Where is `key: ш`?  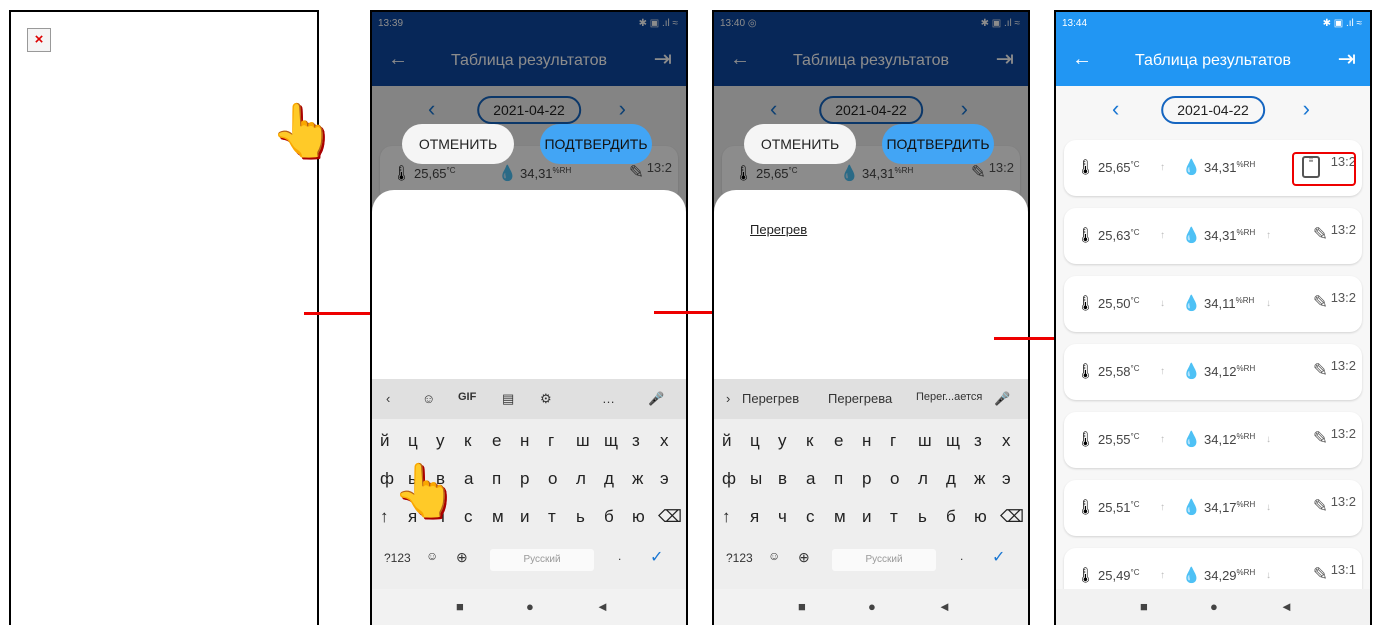 key: ш is located at coordinates (925, 441).